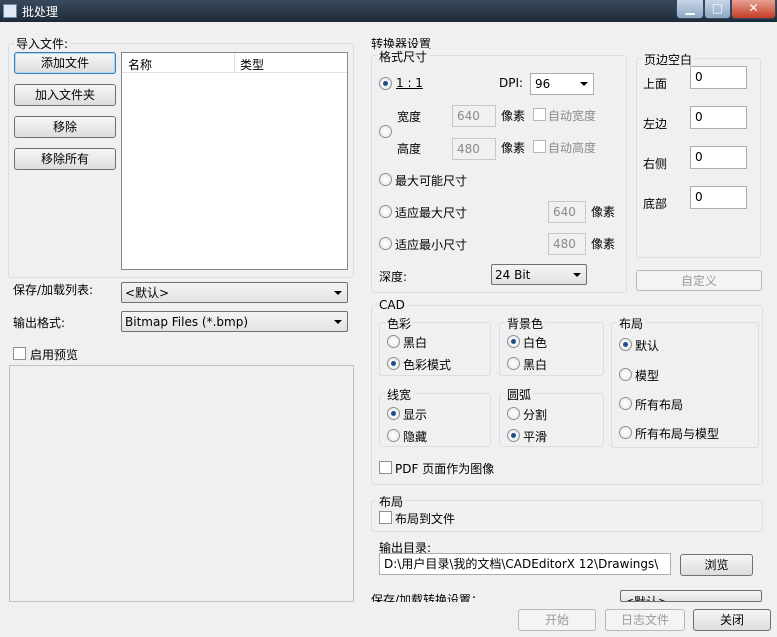  Describe the element at coordinates (691, 596) in the screenshot. I see `save-load-settings-select: <默认>` at that location.